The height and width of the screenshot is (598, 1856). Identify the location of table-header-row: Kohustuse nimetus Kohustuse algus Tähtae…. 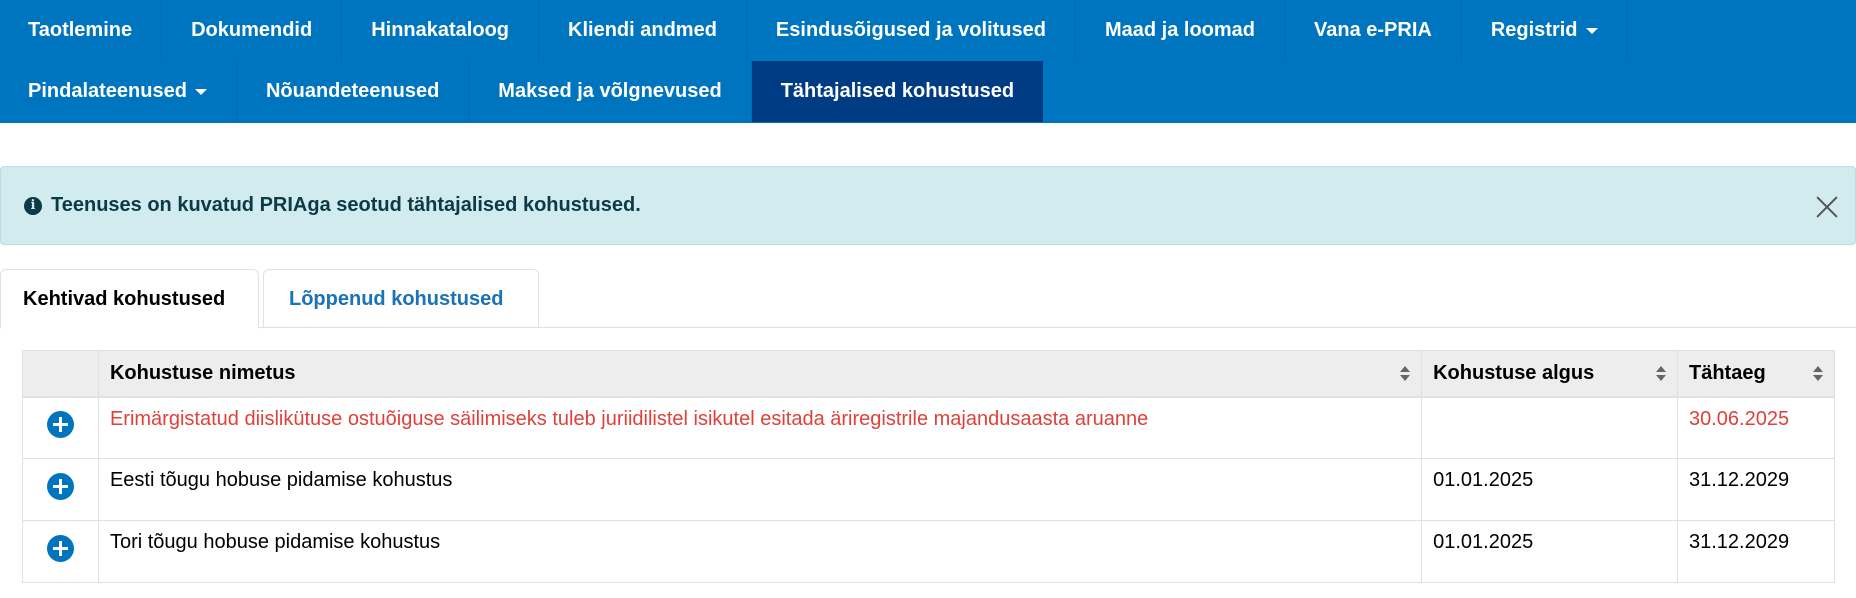
(929, 374).